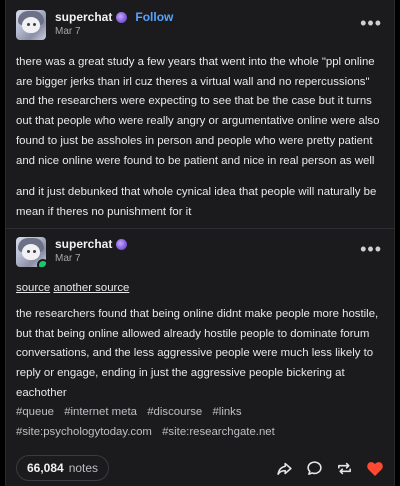 The image size is (400, 486). Describe the element at coordinates (200, 468) in the screenshot. I see `post-footer: 66,084 notes` at that location.